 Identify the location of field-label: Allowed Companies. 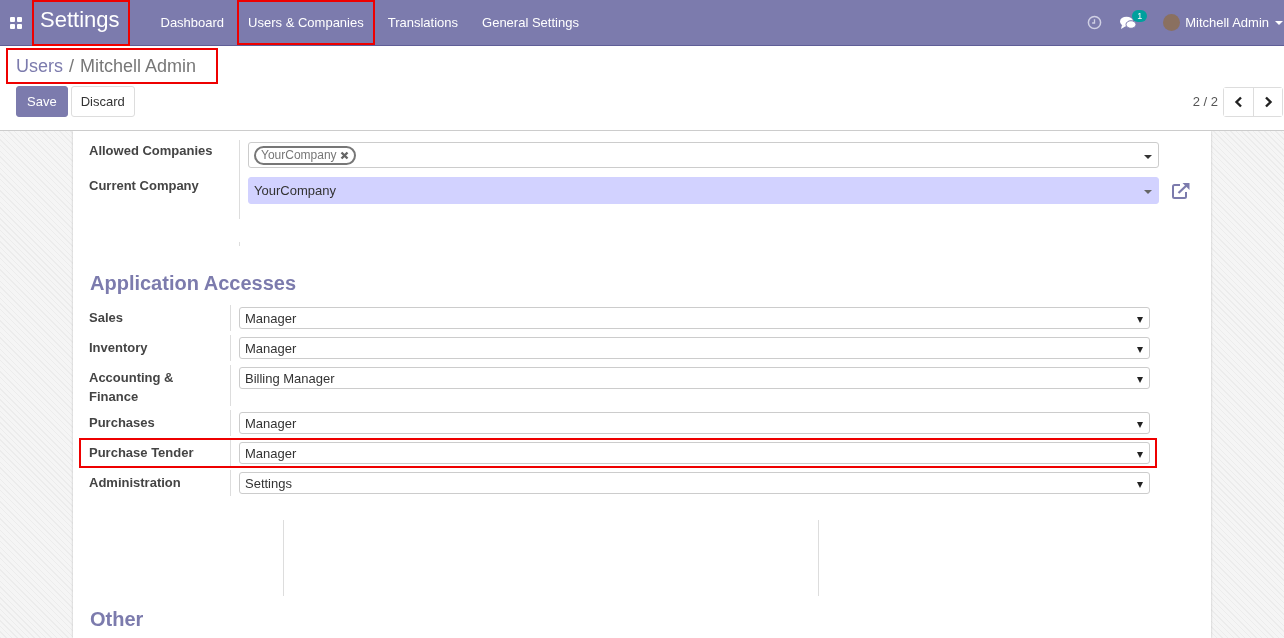
(151, 150).